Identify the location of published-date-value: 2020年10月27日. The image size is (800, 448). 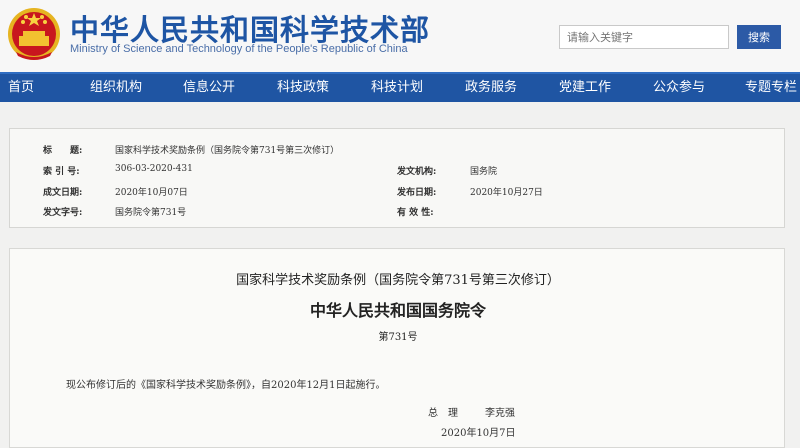
(506, 193).